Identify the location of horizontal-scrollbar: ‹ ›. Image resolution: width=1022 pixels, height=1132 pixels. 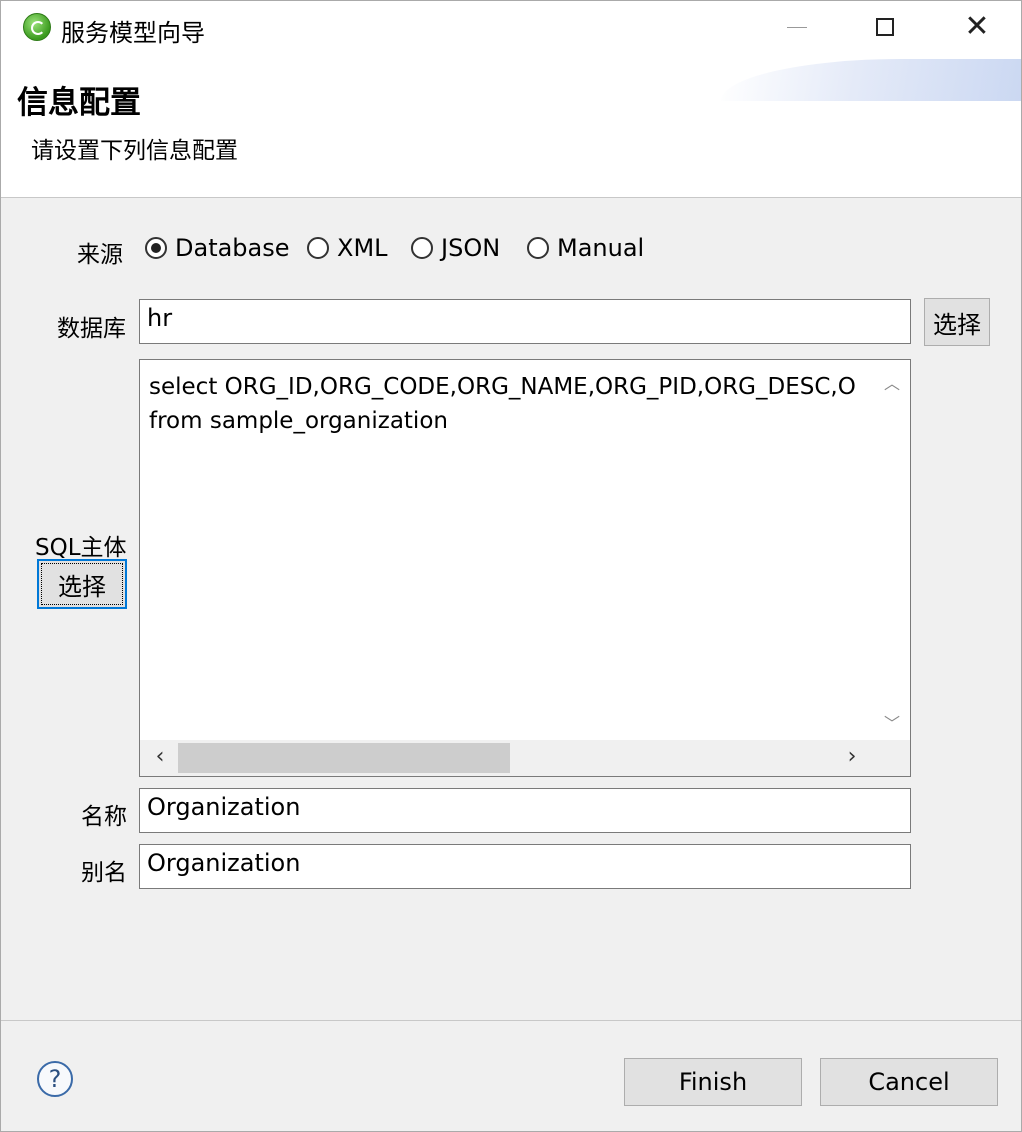
(525, 758).